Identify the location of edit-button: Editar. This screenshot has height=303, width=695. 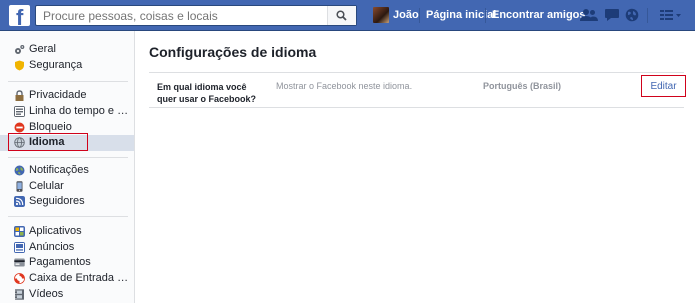
(663, 86).